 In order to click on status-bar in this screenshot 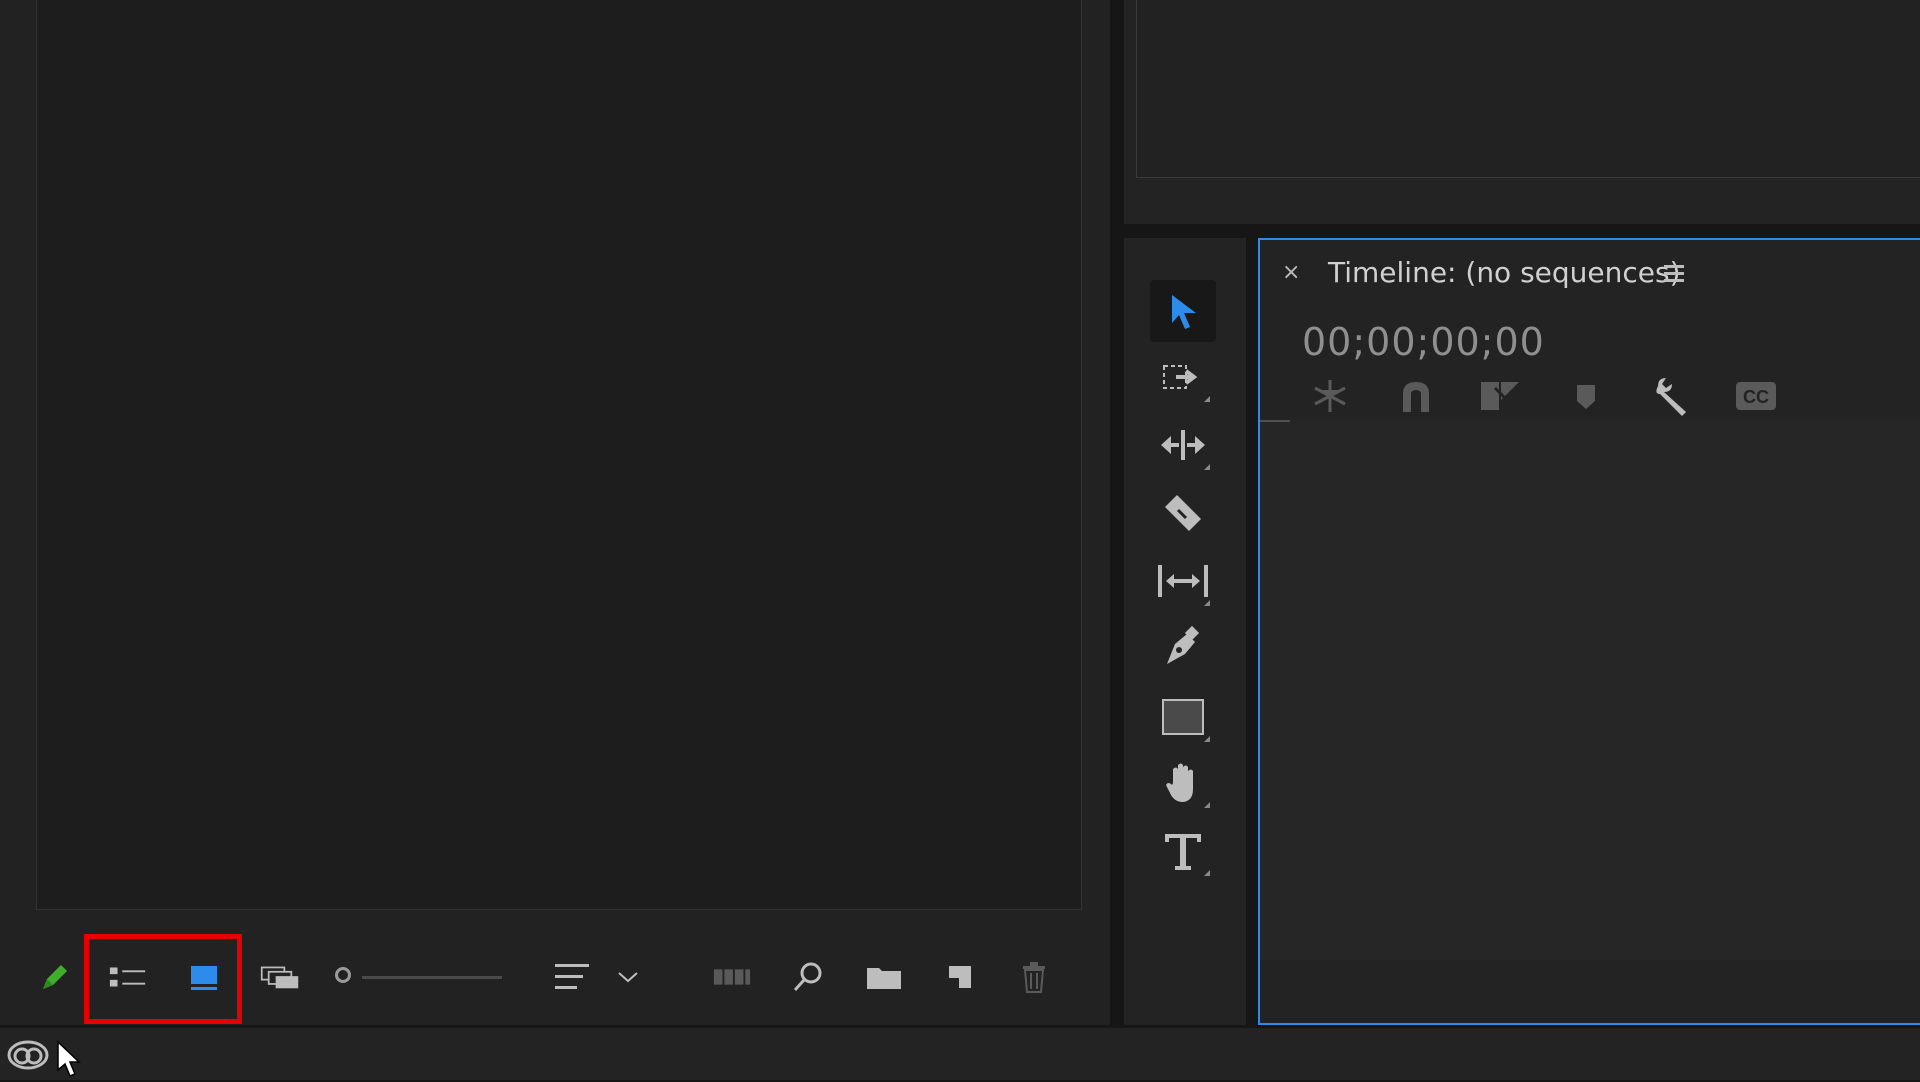, I will do `click(960, 1054)`.